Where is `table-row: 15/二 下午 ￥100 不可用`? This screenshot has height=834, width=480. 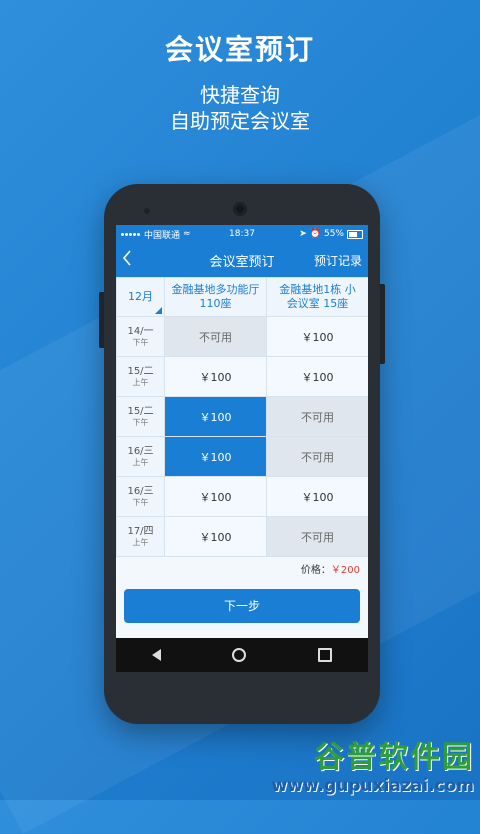 table-row: 15/二 下午 ￥100 不可用 is located at coordinates (242, 416).